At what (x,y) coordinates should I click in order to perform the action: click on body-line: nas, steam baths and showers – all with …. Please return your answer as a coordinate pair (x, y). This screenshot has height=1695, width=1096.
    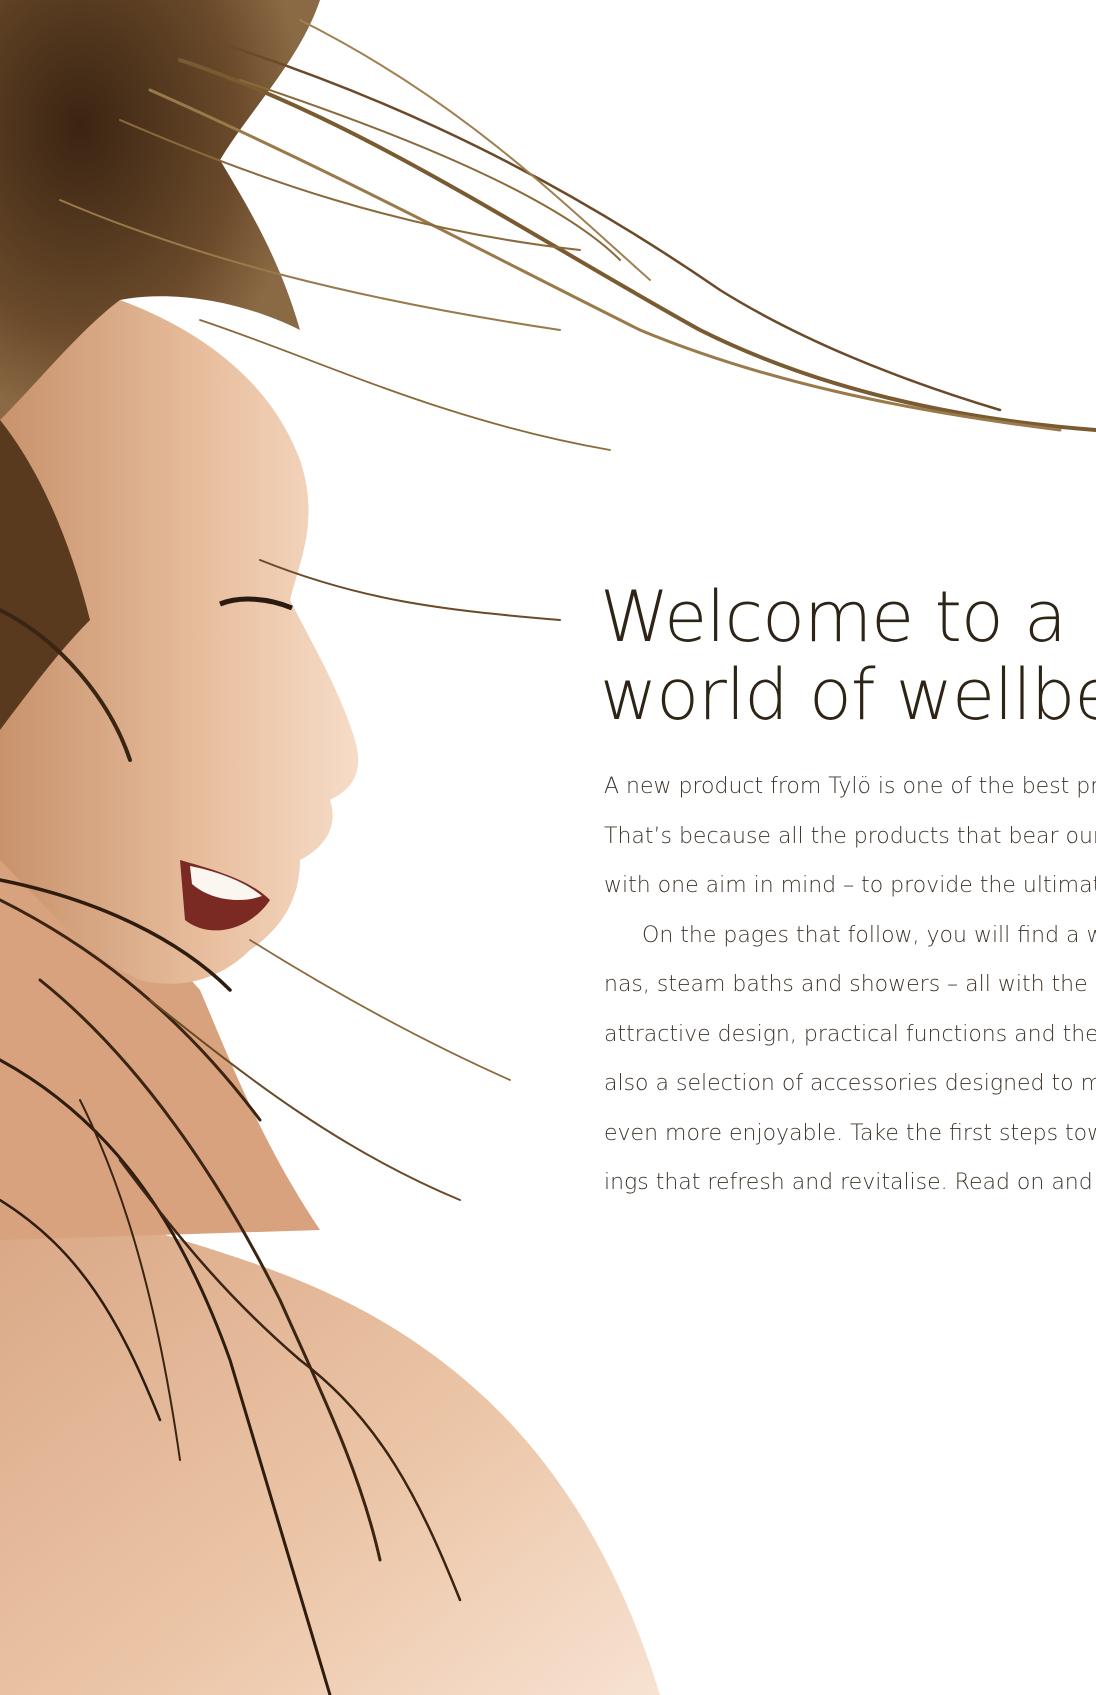
    Looking at the image, I should click on (850, 984).